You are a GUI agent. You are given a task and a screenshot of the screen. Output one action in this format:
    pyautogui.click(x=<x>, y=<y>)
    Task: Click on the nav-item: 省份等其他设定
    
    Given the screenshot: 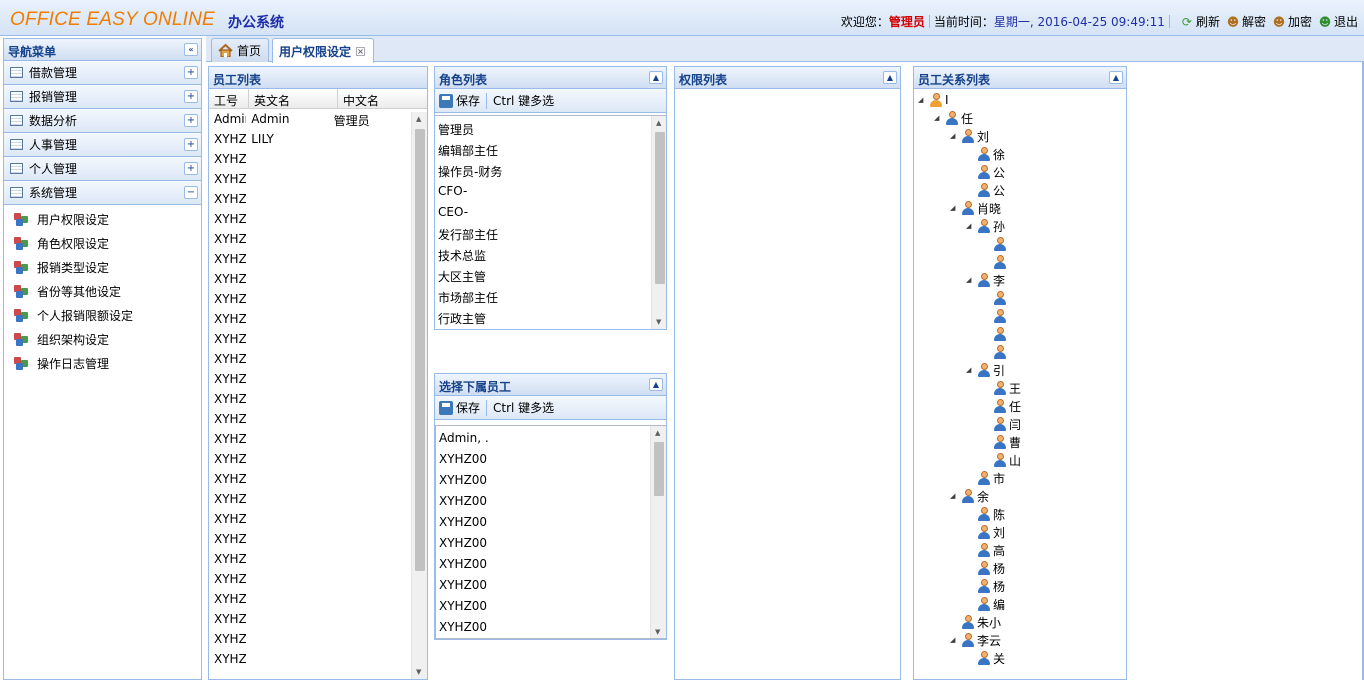 What is the action you would take?
    pyautogui.click(x=102, y=291)
    